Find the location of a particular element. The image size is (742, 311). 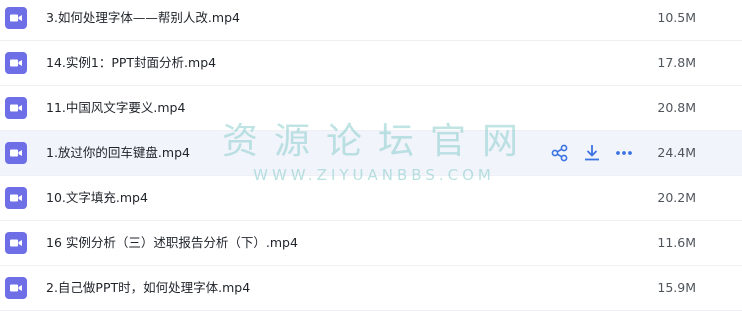

file-size: 24.4M is located at coordinates (676, 152).